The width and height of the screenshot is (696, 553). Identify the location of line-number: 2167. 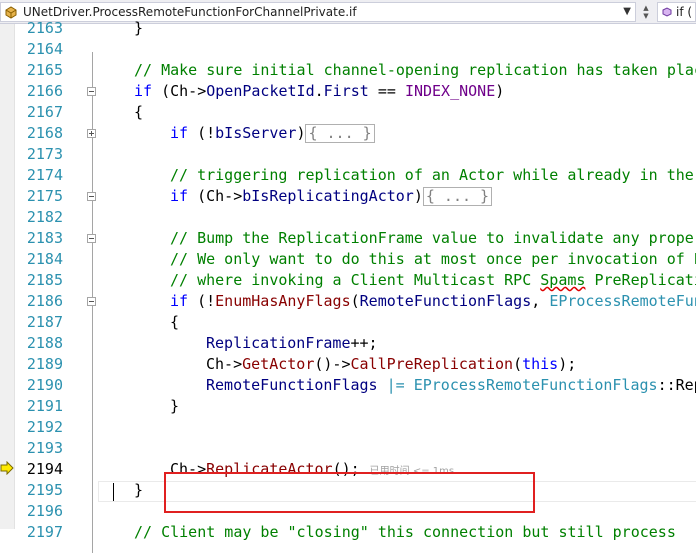
(44, 112).